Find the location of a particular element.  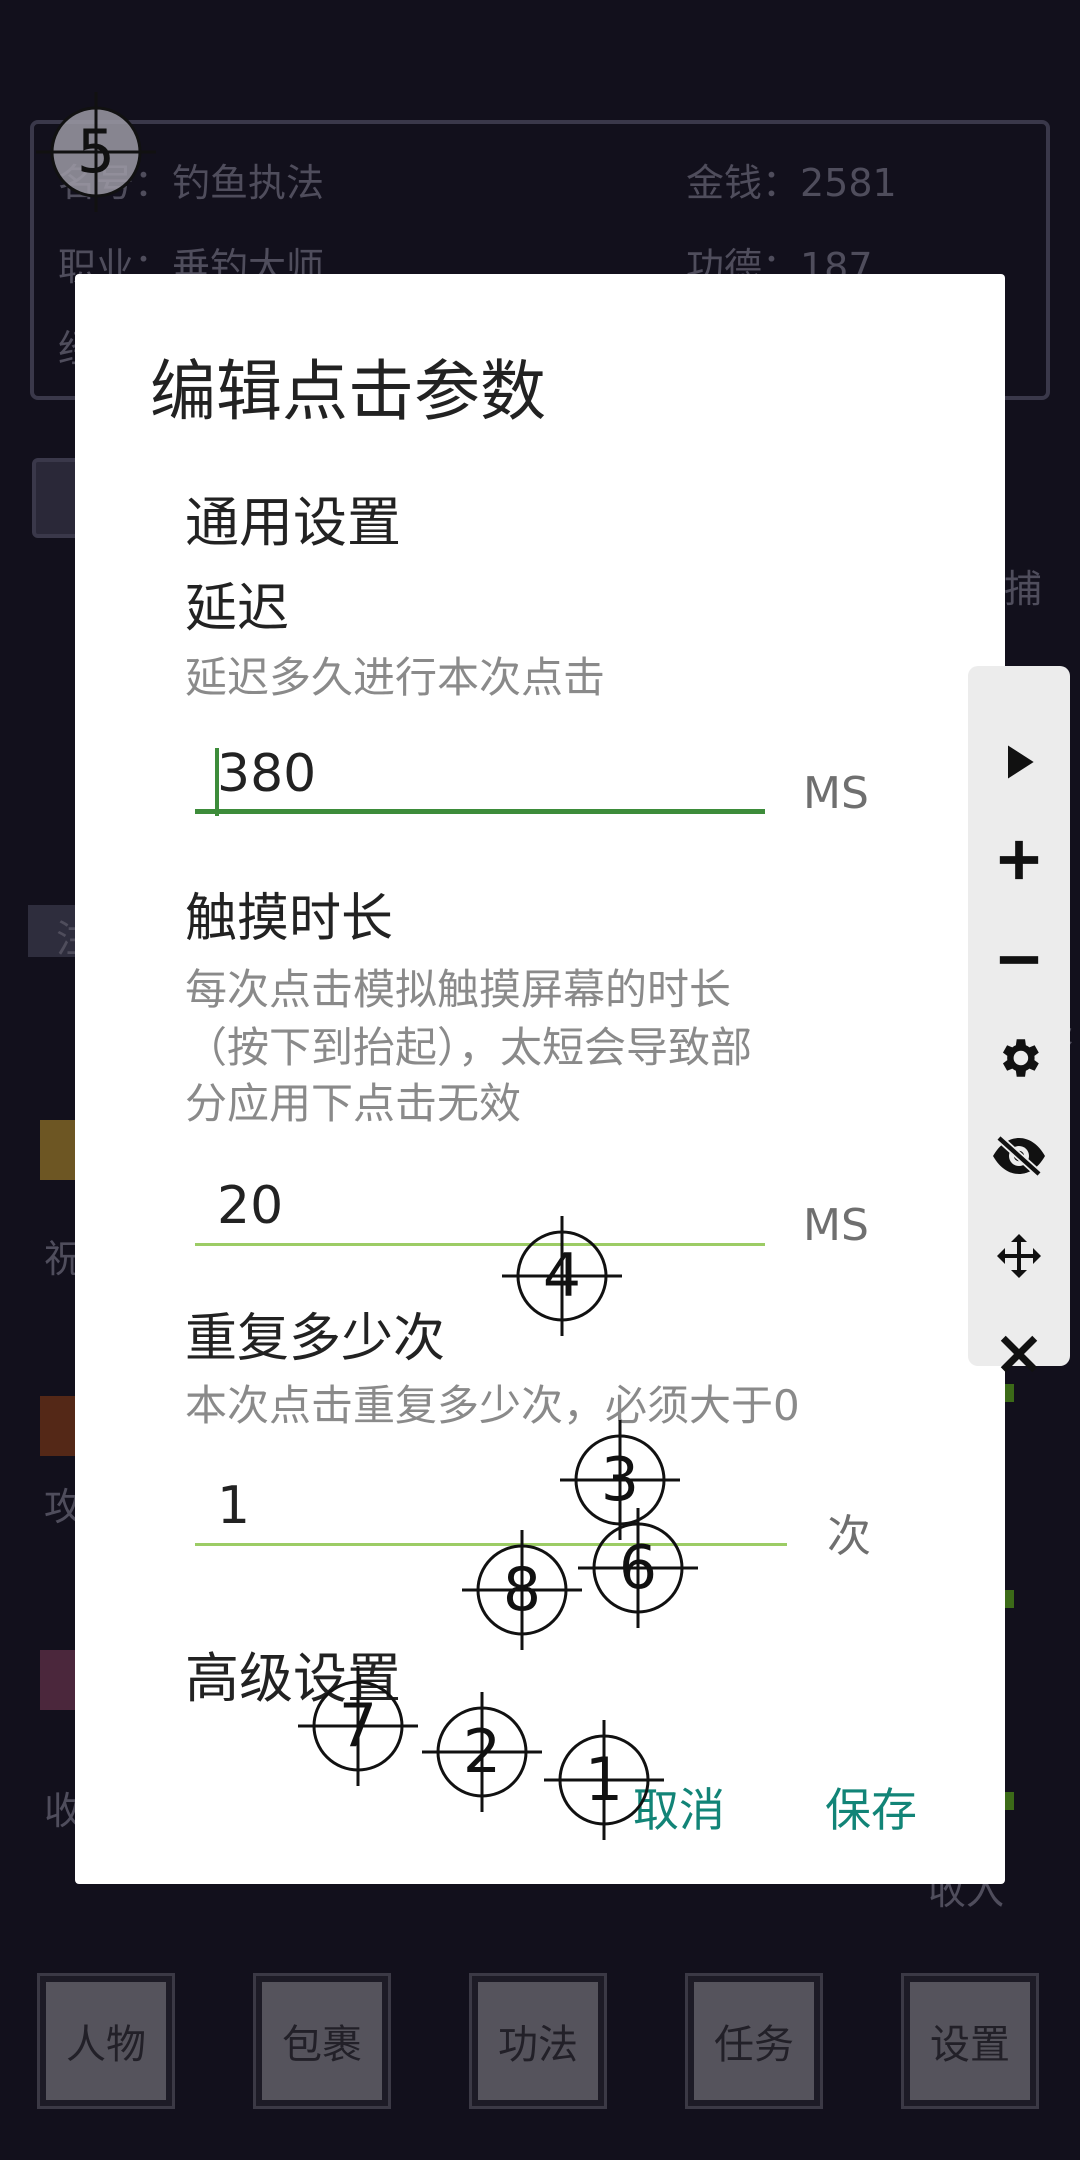

dialog-title: 编辑点击参数 is located at coordinates (348, 391).